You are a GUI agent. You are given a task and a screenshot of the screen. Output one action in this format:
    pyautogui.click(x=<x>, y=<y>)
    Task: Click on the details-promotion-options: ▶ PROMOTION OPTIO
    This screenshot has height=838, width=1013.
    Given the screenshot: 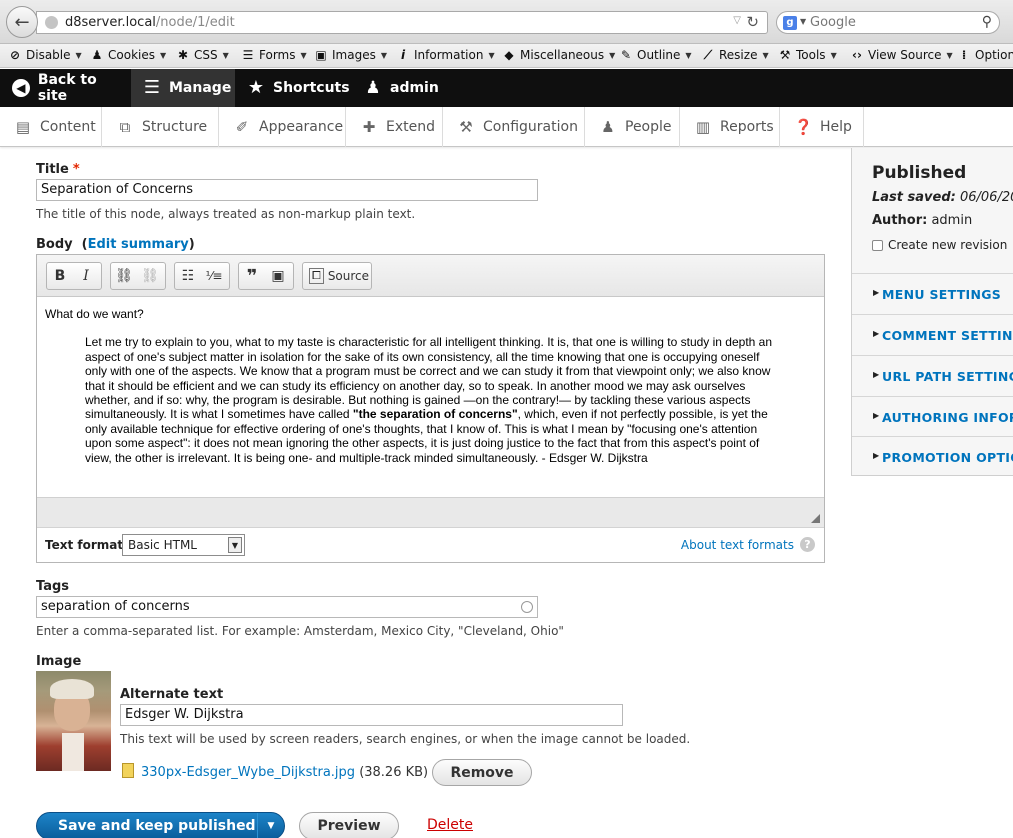 What is the action you would take?
    pyautogui.click(x=932, y=455)
    